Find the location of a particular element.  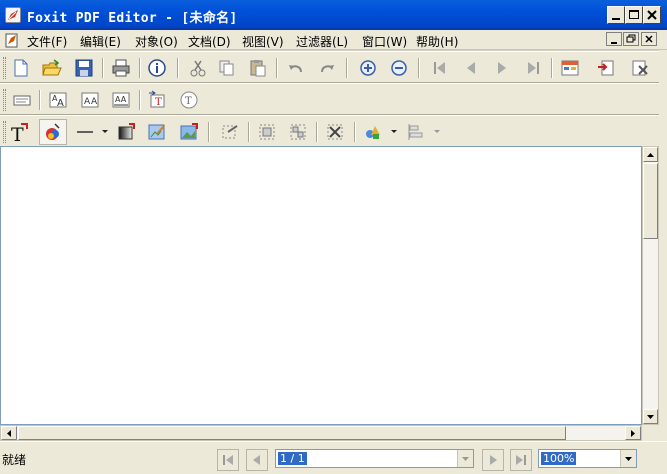

color-picker-button is located at coordinates (53, 132).